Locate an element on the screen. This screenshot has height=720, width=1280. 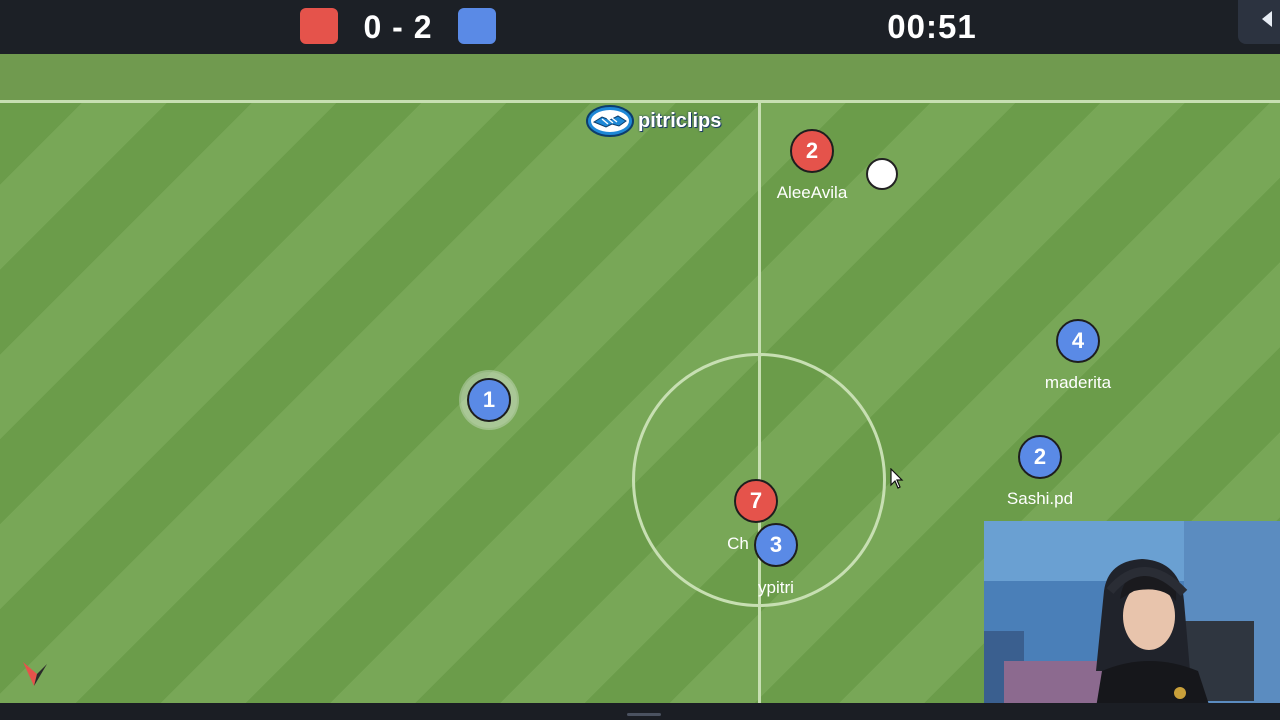
exit-button is located at coordinates (1259, 22).